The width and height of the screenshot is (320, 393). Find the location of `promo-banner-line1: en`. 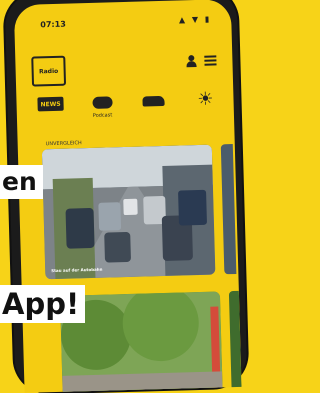

promo-banner-line1: en is located at coordinates (21, 182).